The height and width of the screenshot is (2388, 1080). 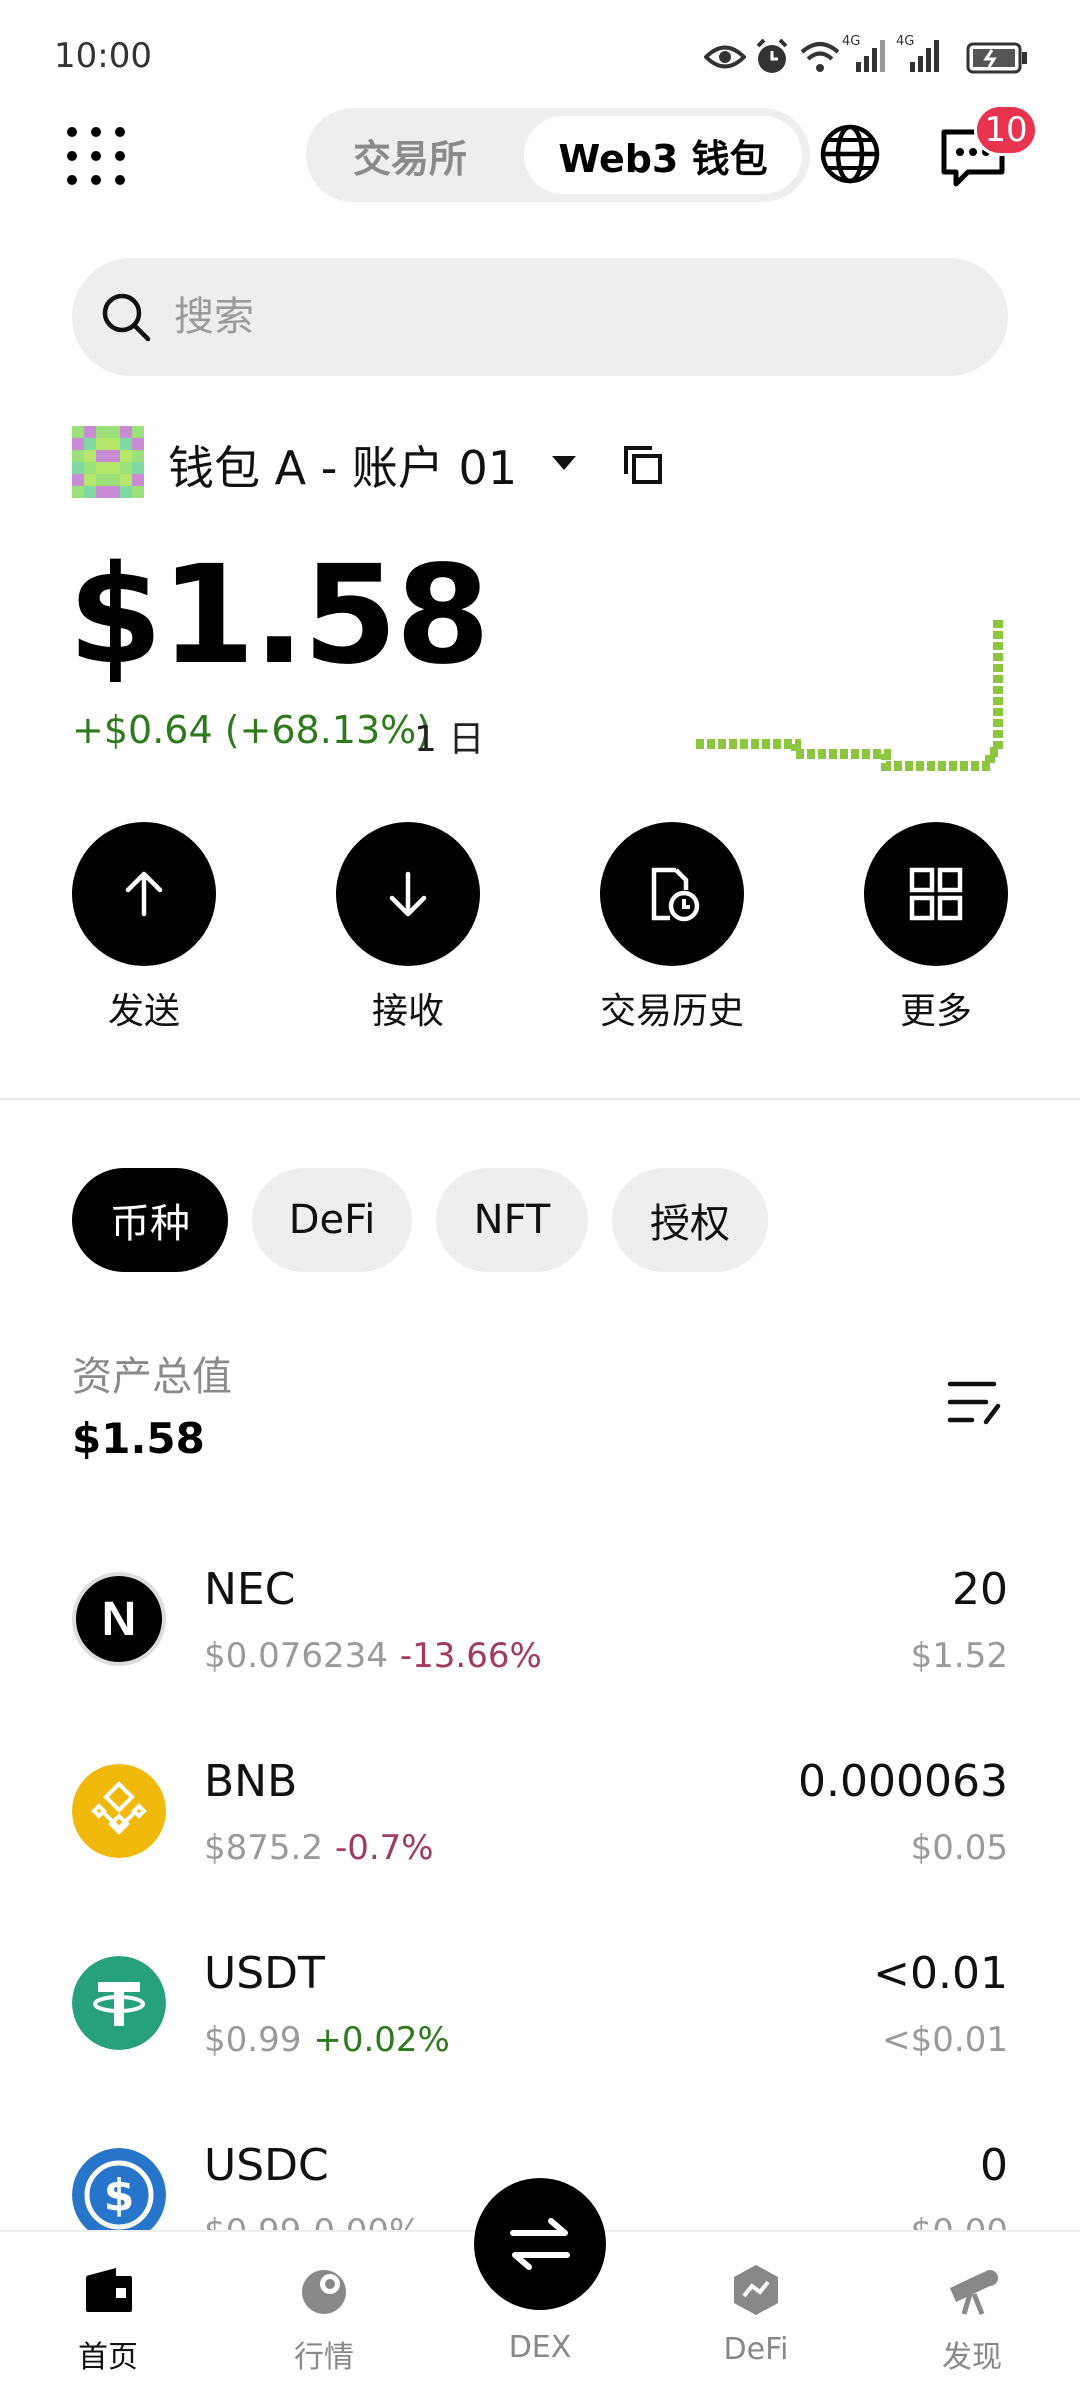 I want to click on bnb-logo, so click(x=119, y=1811).